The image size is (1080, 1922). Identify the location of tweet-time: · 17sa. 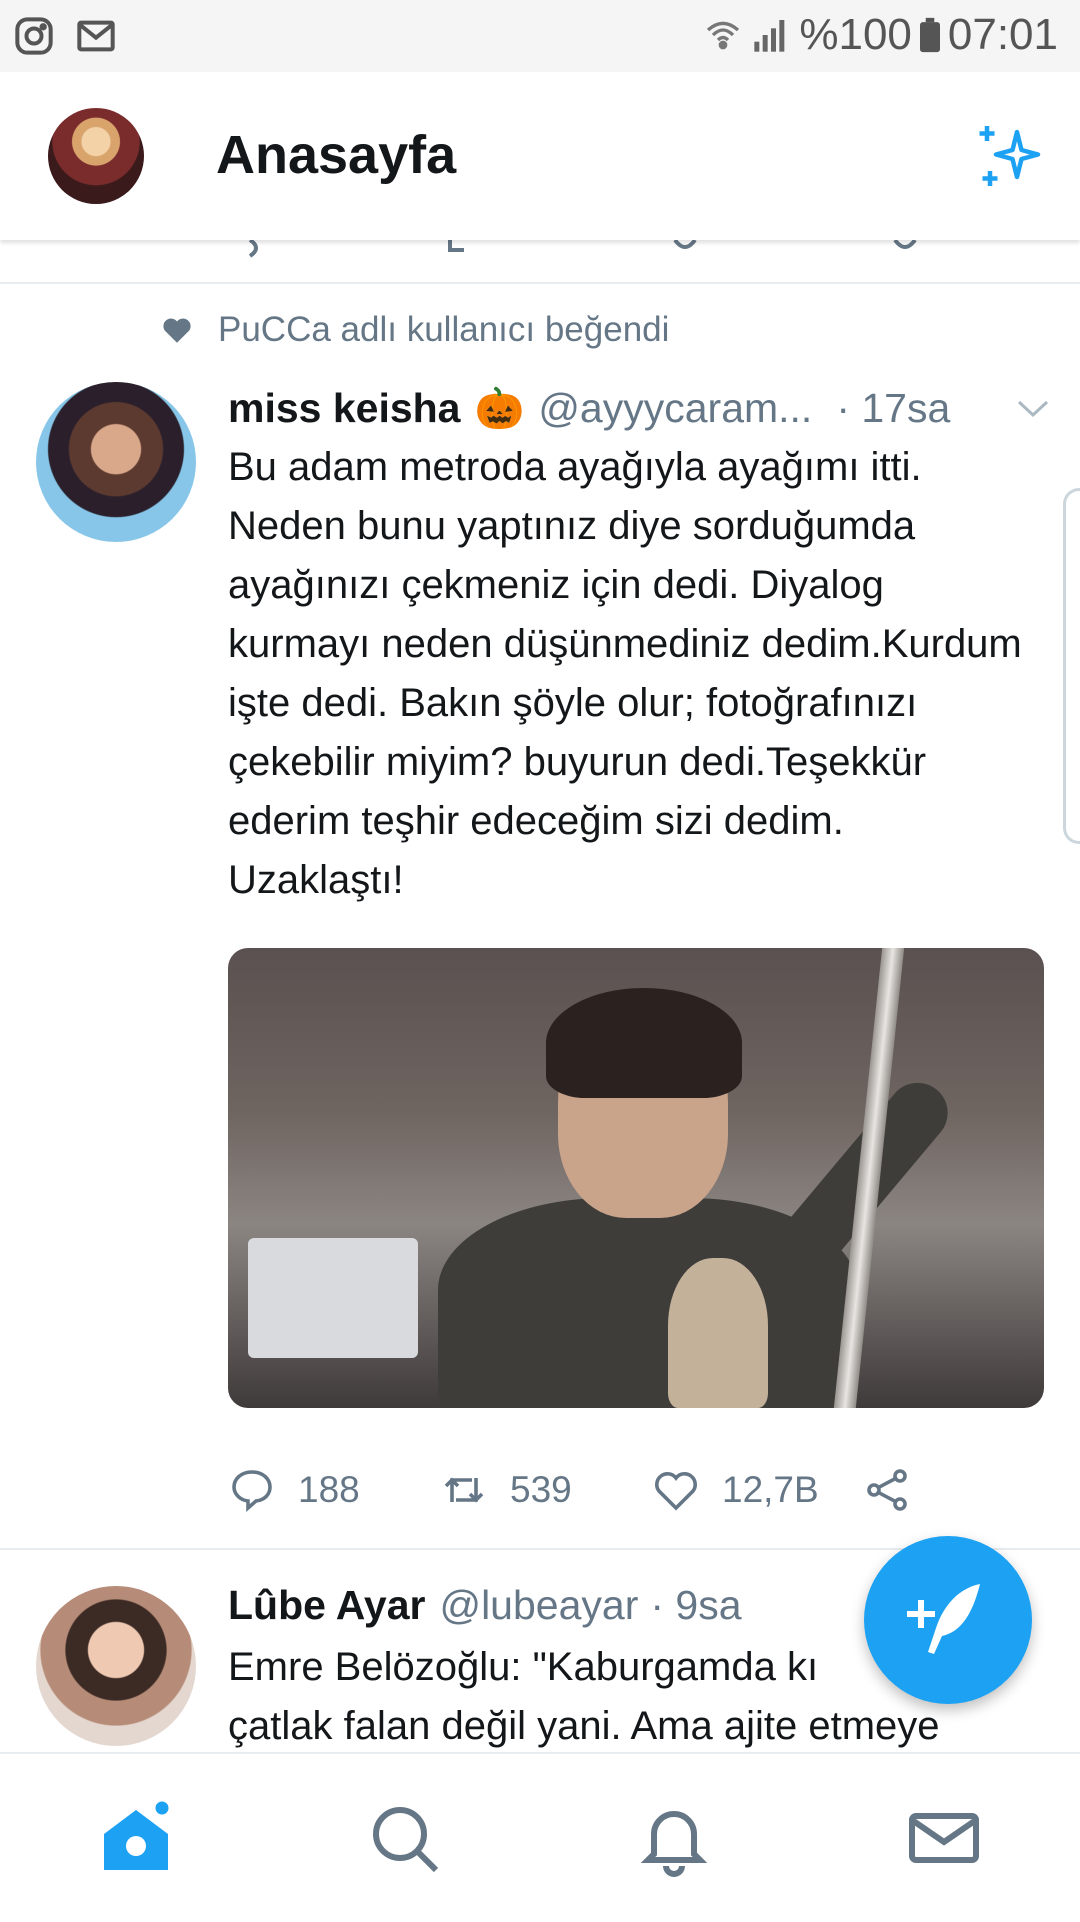
(893, 407).